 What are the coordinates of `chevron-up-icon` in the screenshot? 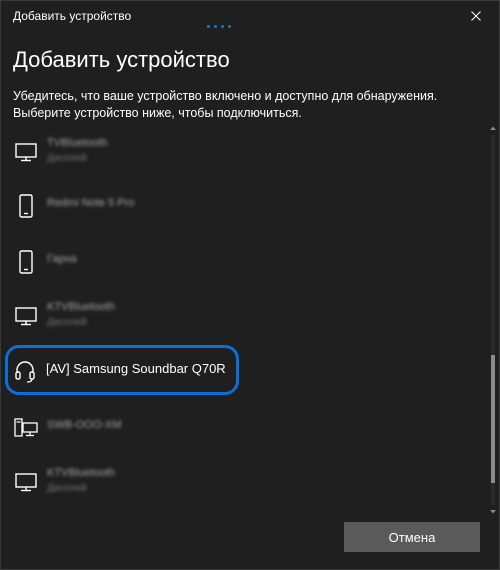 It's located at (493, 128).